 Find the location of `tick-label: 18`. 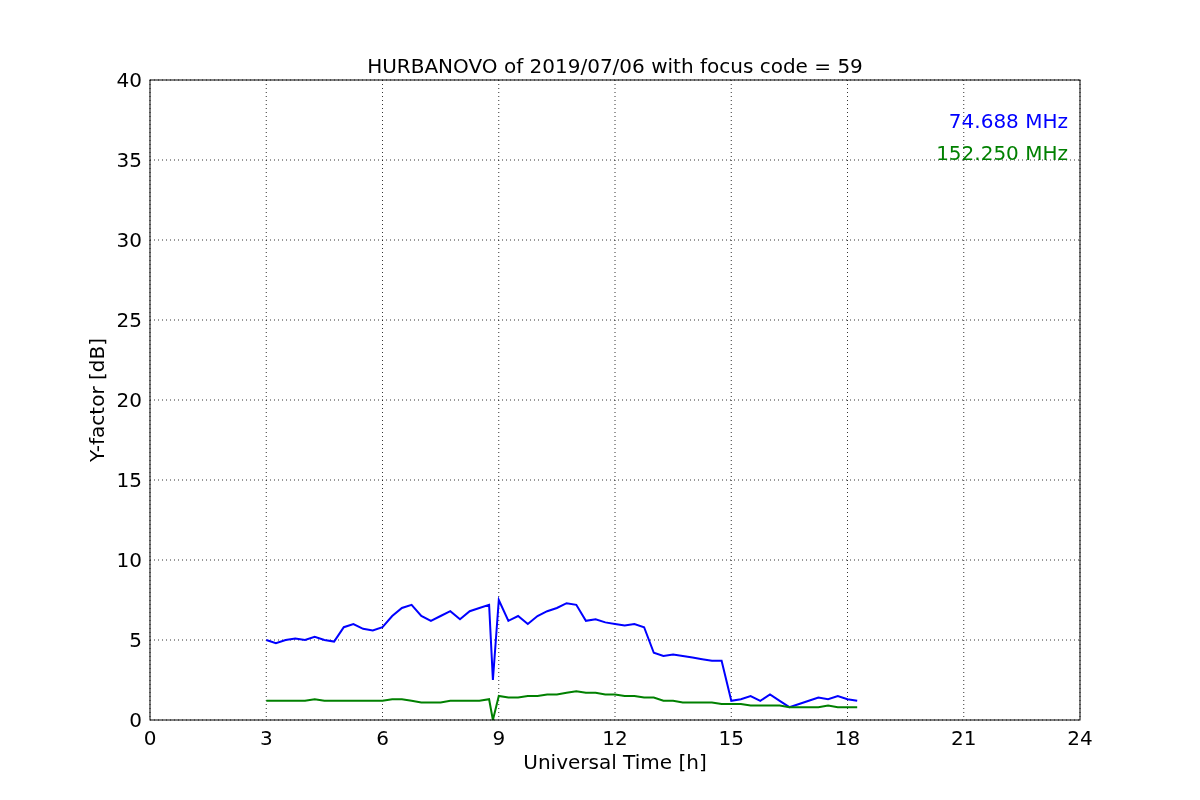

tick-label: 18 is located at coordinates (847, 738).